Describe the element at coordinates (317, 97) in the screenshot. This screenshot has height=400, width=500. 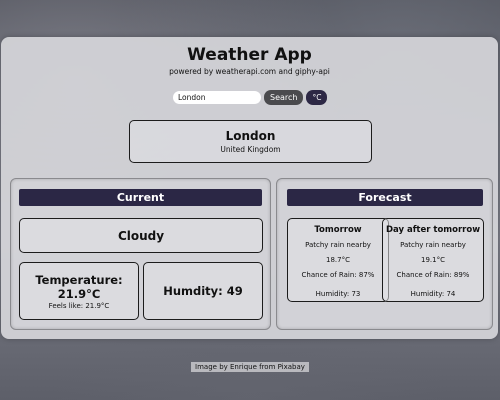
I see `unit-toggle-button: °C` at that location.